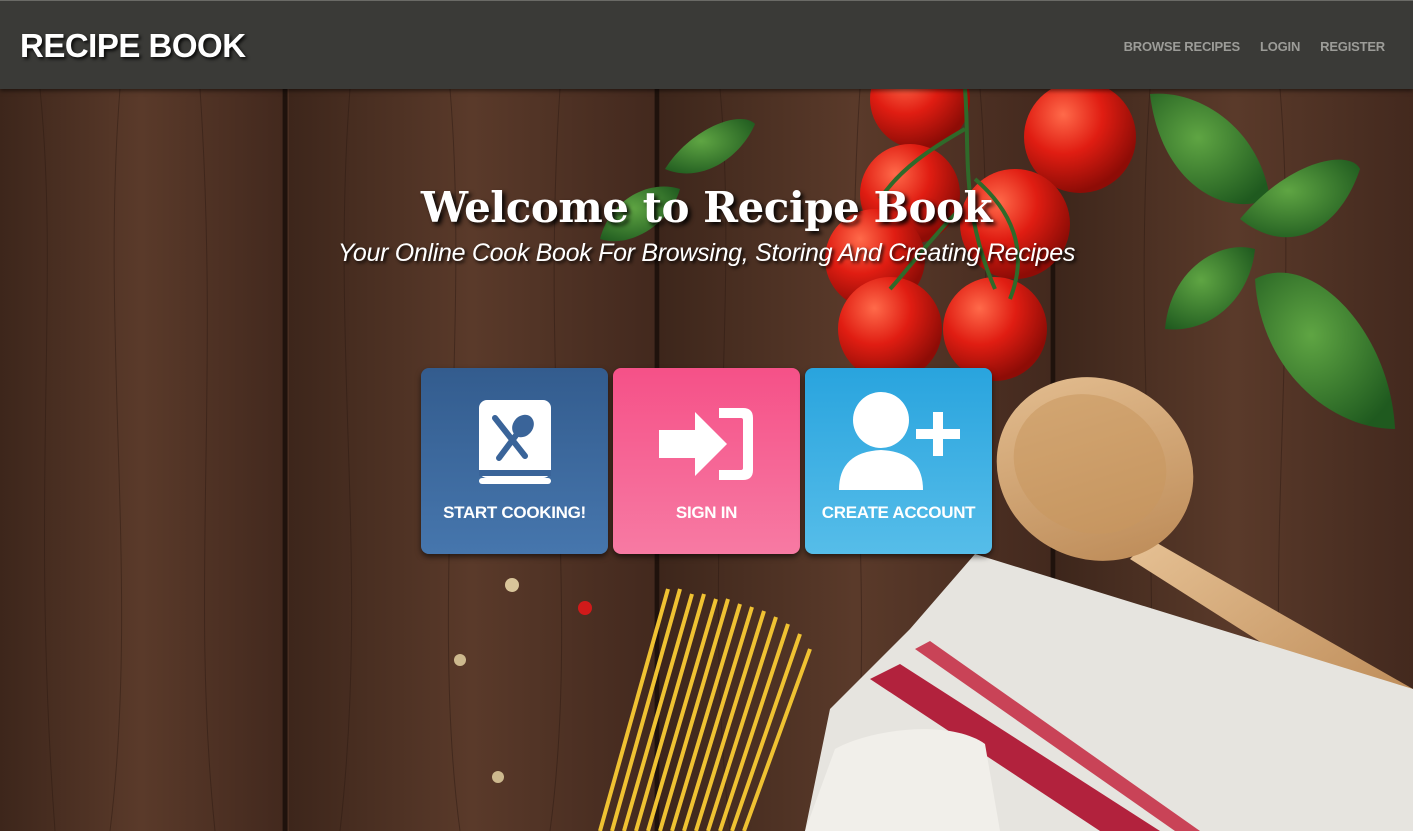 This screenshot has height=831, width=1413. I want to click on sign-in-button: SIGN IN, so click(706, 461).